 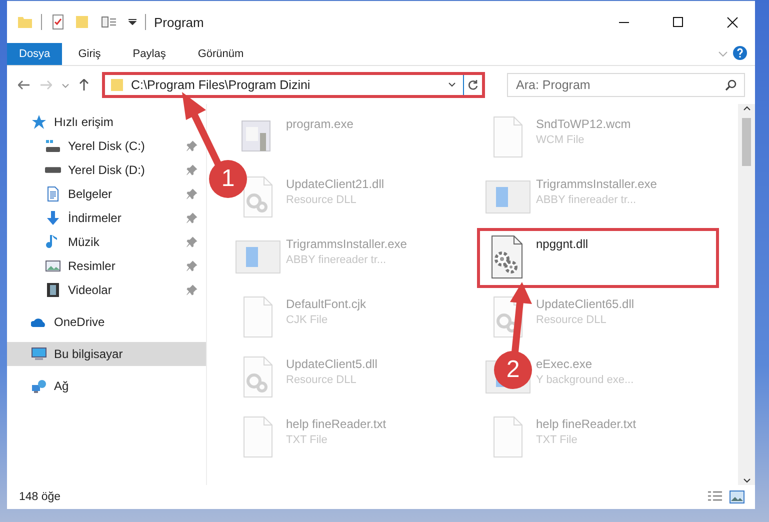 What do you see at coordinates (307, 320) in the screenshot?
I see `file-type: CJK File` at bounding box center [307, 320].